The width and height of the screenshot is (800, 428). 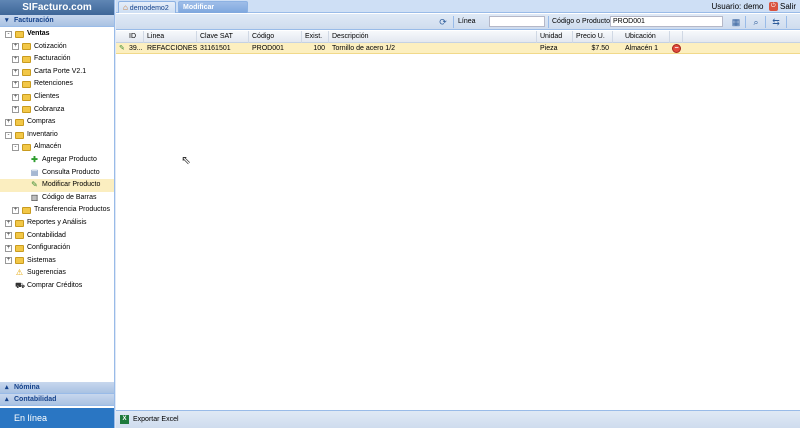 I want to click on cell-precio: $7.50, so click(x=600, y=48).